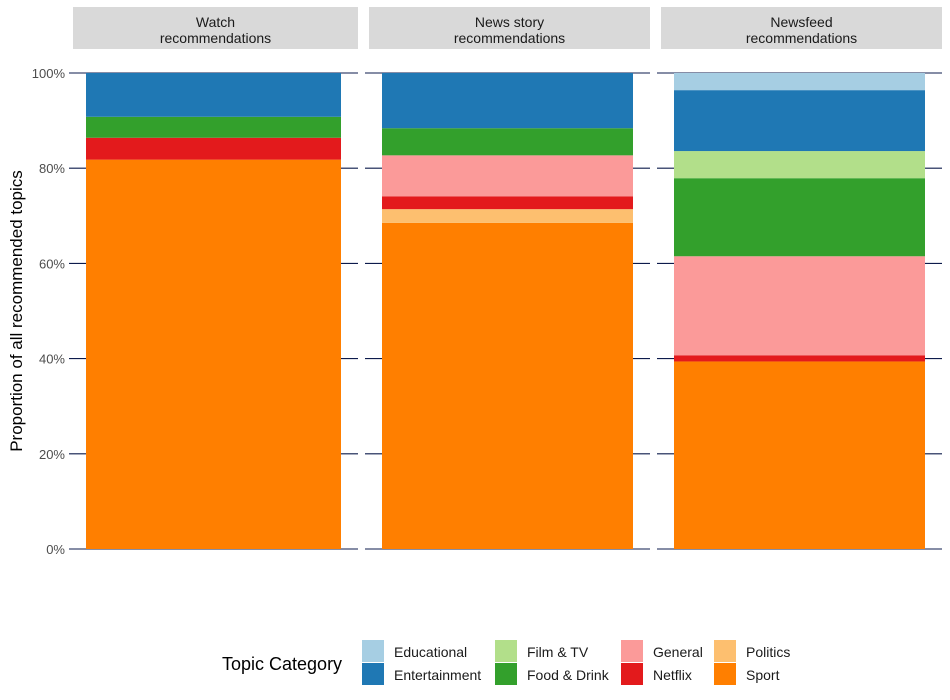 The image size is (950, 700). What do you see at coordinates (52, 263) in the screenshot?
I see `y-tick-label: 60%` at bounding box center [52, 263].